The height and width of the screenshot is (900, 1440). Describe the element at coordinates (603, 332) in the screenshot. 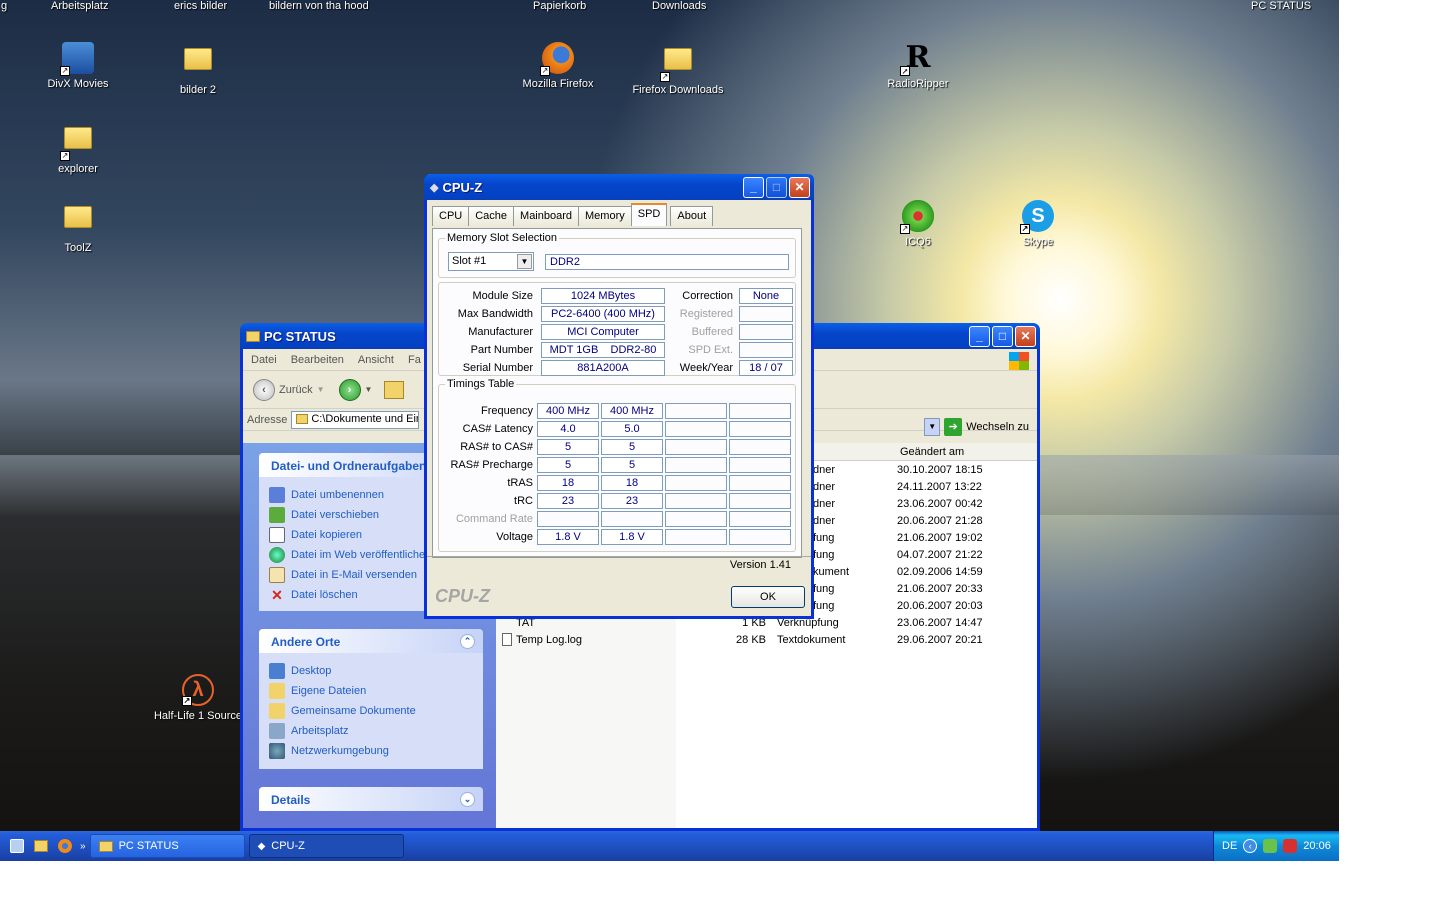

I see `manufacturer-value: MCI Computer` at that location.